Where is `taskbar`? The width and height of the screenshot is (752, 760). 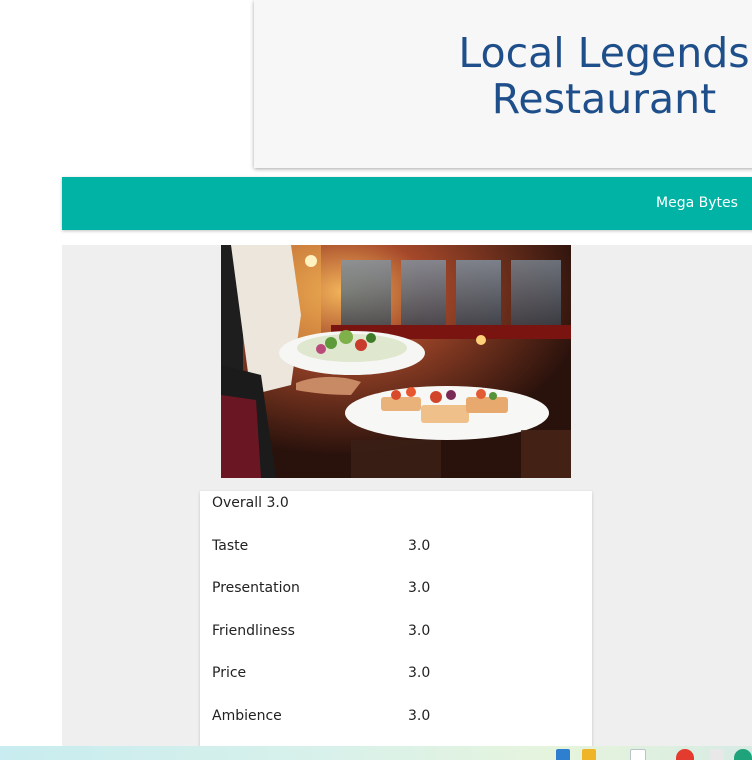 taskbar is located at coordinates (376, 753).